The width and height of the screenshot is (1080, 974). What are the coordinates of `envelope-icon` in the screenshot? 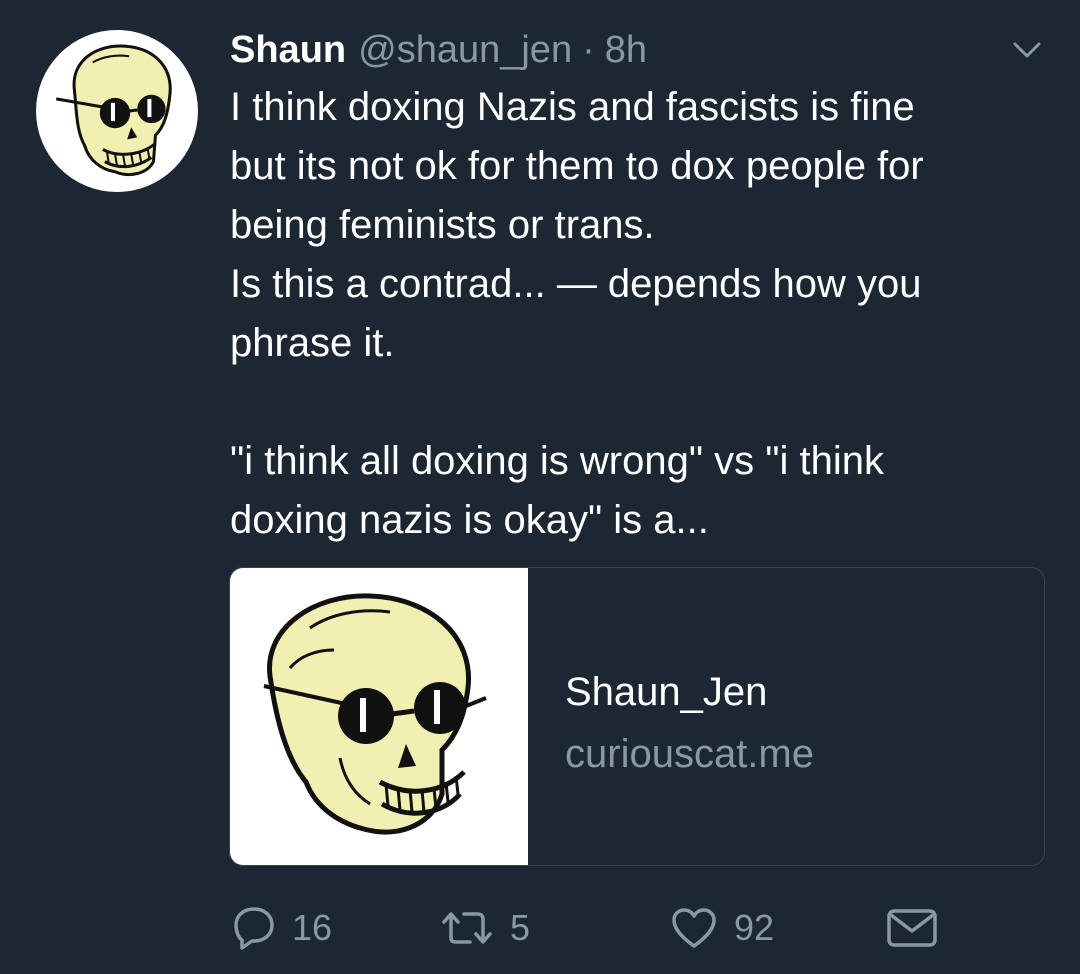 It's located at (912, 928).